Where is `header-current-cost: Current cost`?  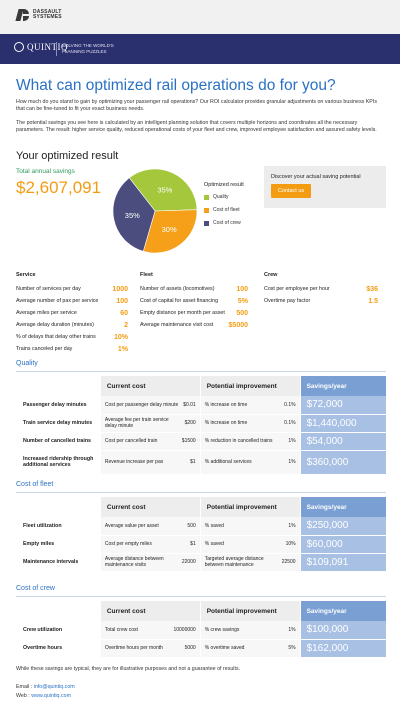
header-current-cost: Current cost is located at coordinates (150, 507).